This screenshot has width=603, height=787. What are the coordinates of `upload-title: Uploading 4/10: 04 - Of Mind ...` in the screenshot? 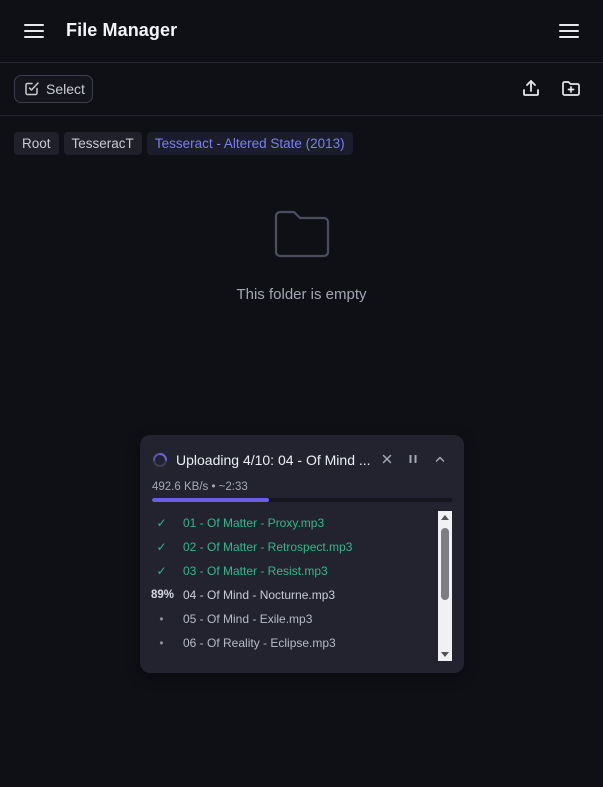 It's located at (273, 460).